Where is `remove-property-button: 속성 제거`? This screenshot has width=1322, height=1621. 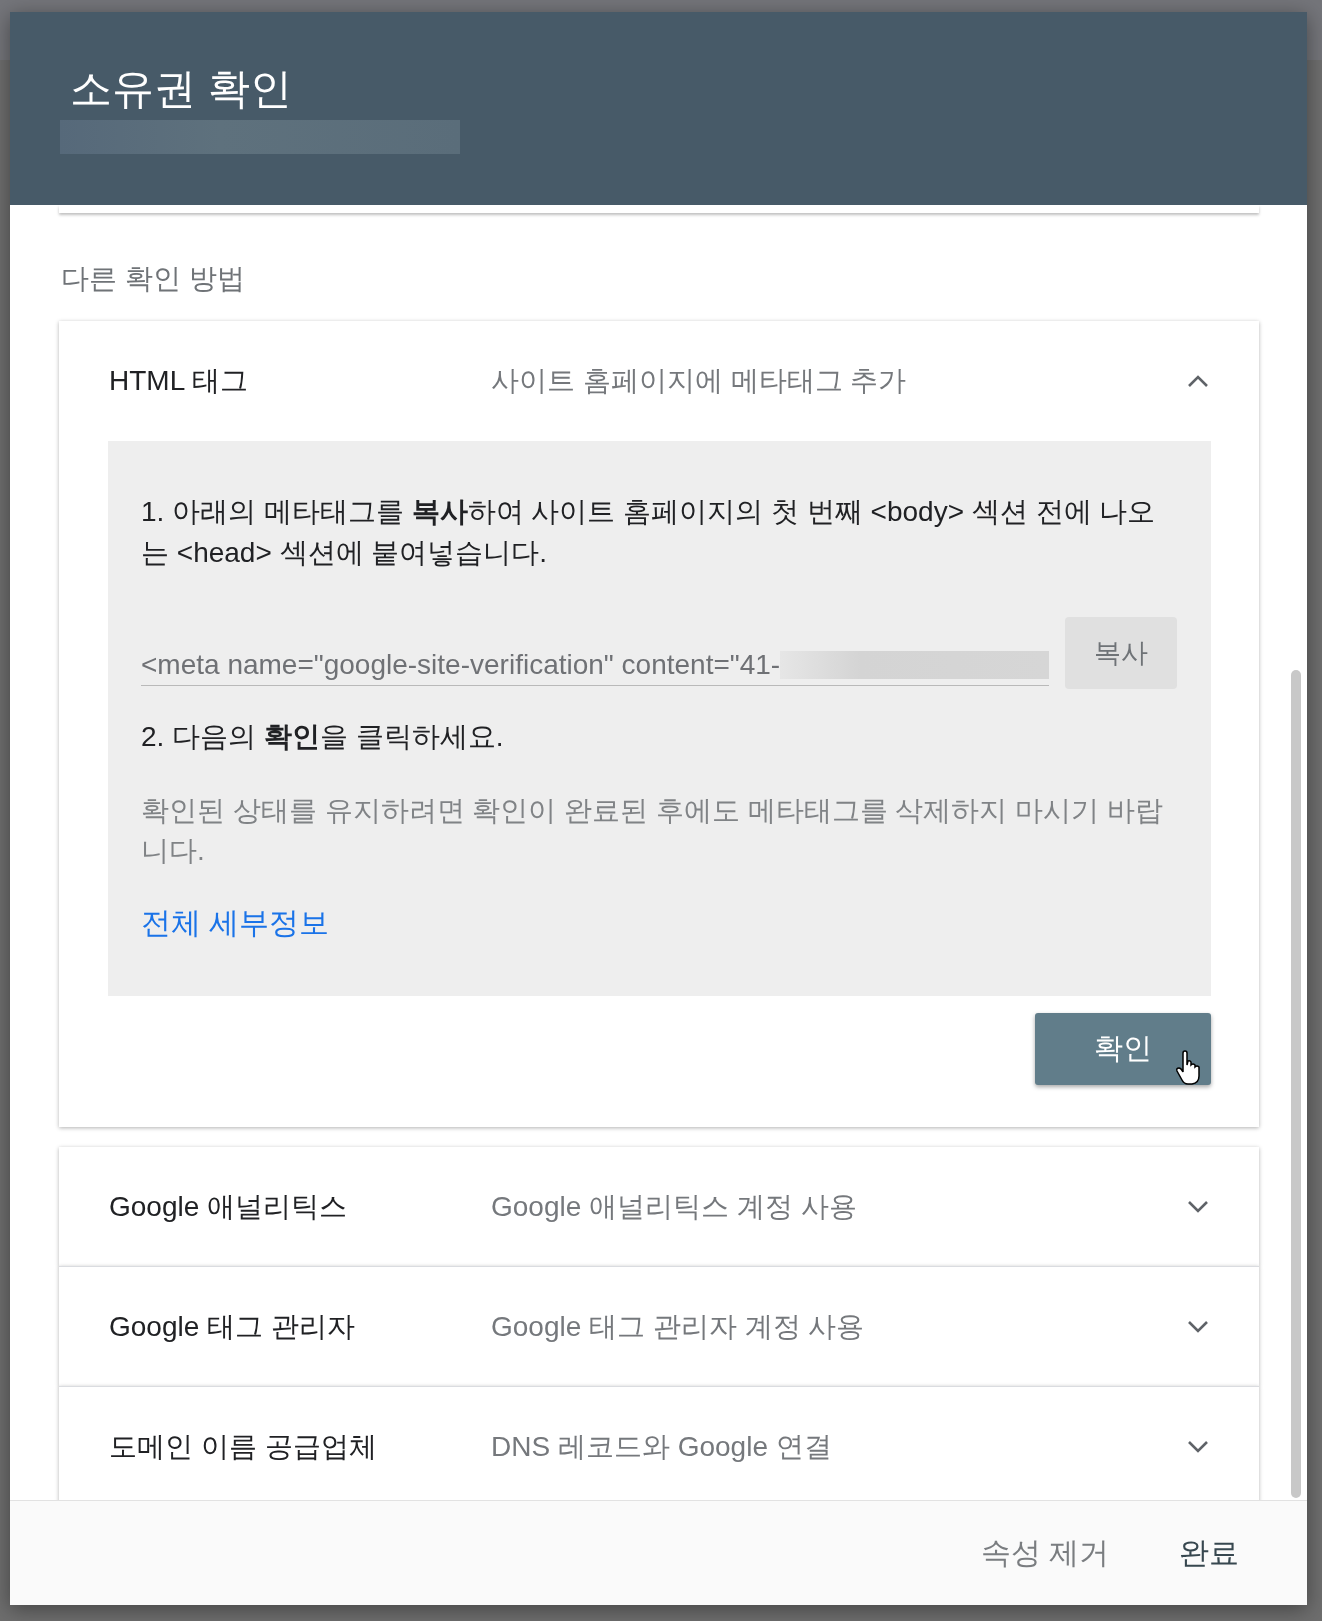 remove-property-button: 속성 제거 is located at coordinates (1044, 1553).